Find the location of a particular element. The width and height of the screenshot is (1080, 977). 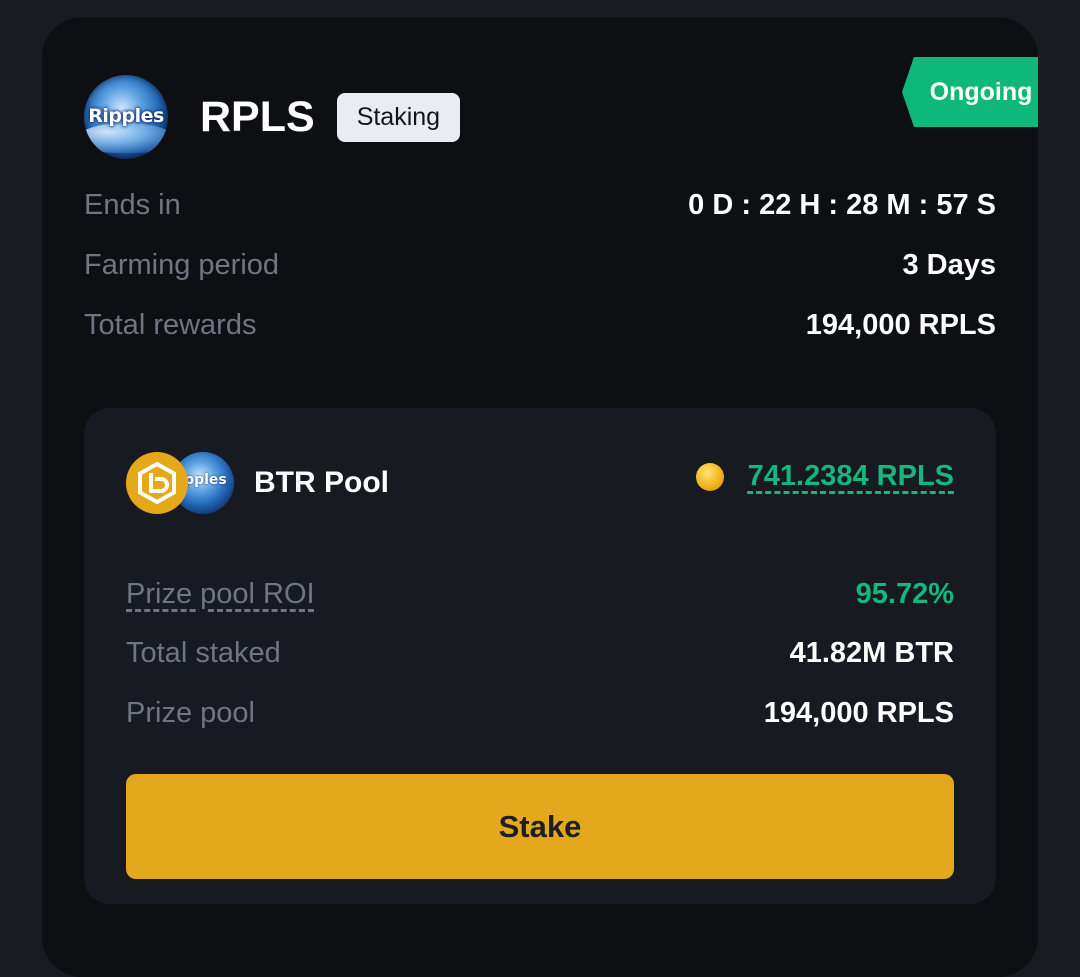

info-row-total-rewards: Total rewards 194,000 RPLS is located at coordinates (540, 325).